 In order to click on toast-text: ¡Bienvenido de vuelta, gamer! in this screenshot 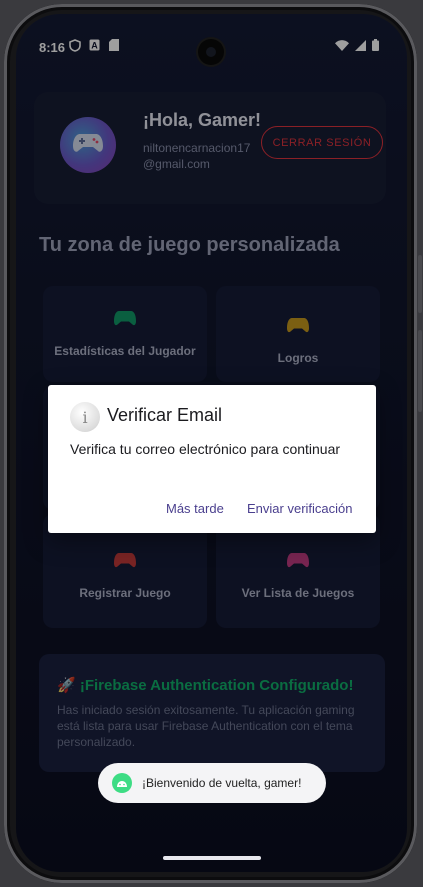, I will do `click(222, 783)`.